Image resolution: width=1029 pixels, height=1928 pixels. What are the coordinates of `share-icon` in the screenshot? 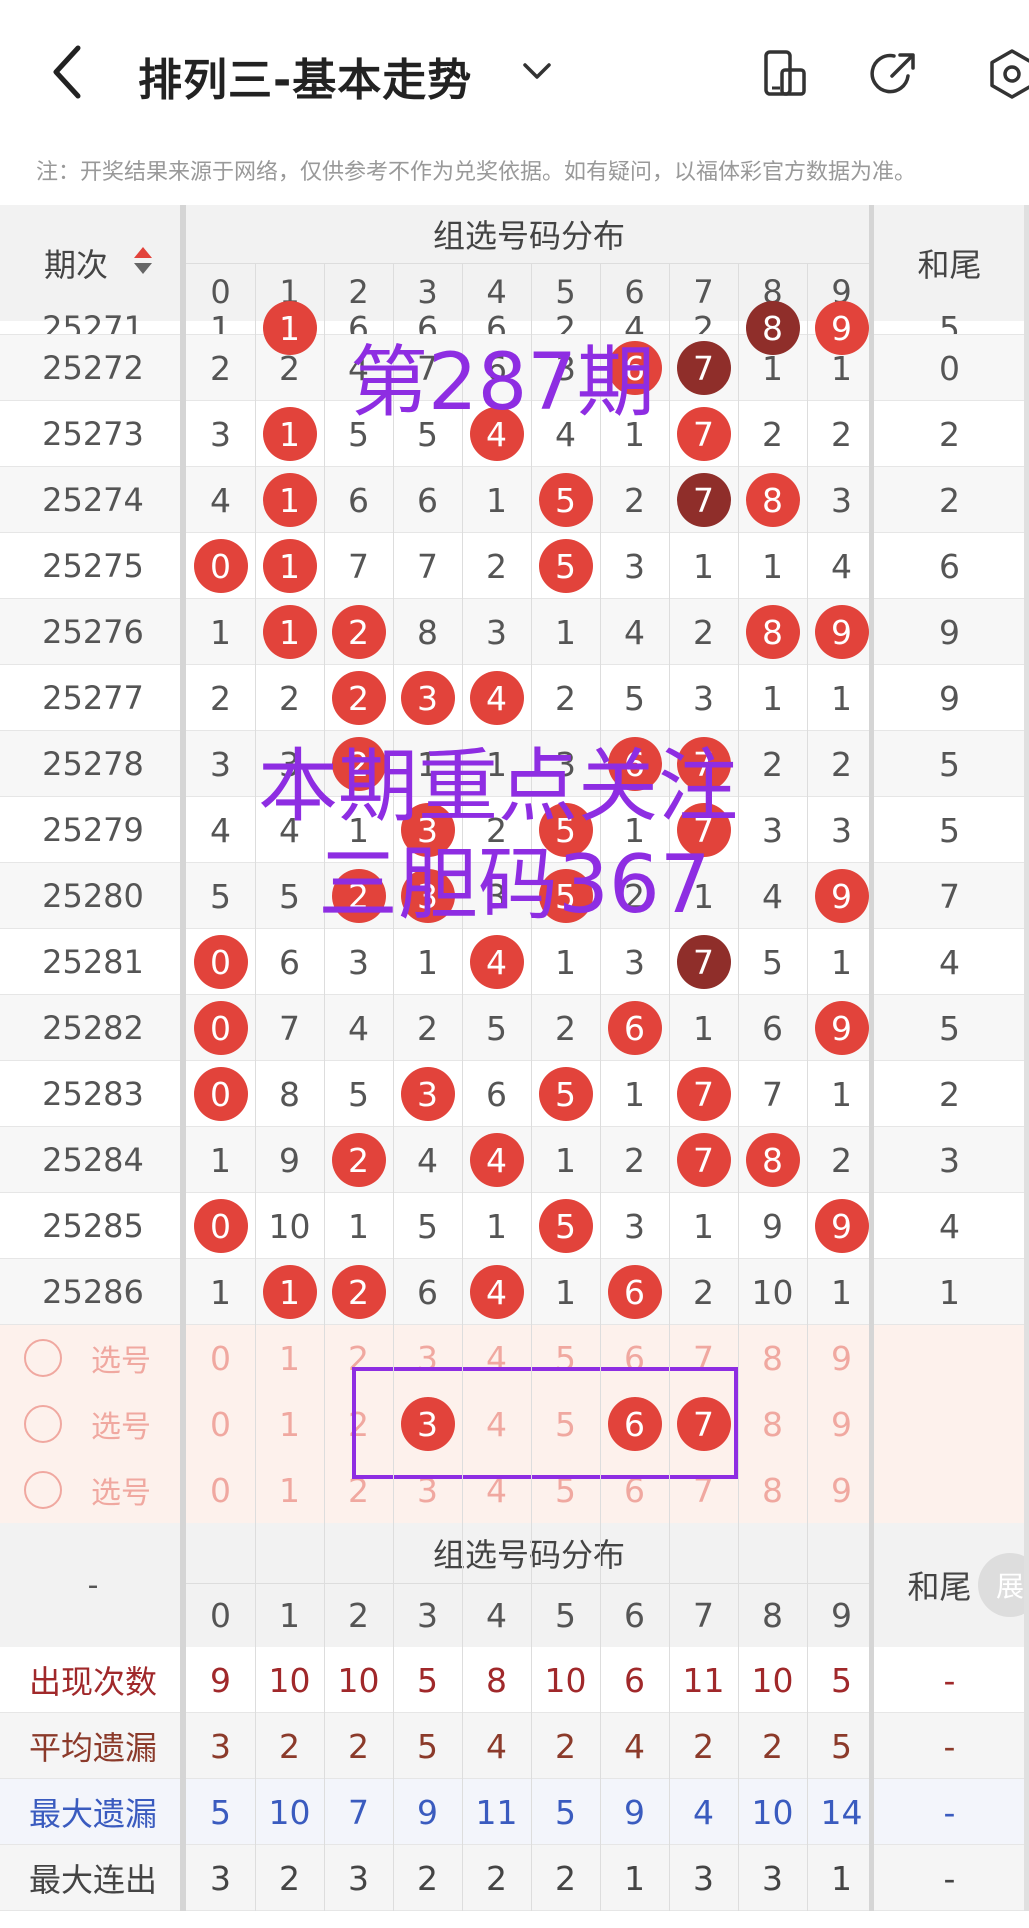 It's located at (894, 74).